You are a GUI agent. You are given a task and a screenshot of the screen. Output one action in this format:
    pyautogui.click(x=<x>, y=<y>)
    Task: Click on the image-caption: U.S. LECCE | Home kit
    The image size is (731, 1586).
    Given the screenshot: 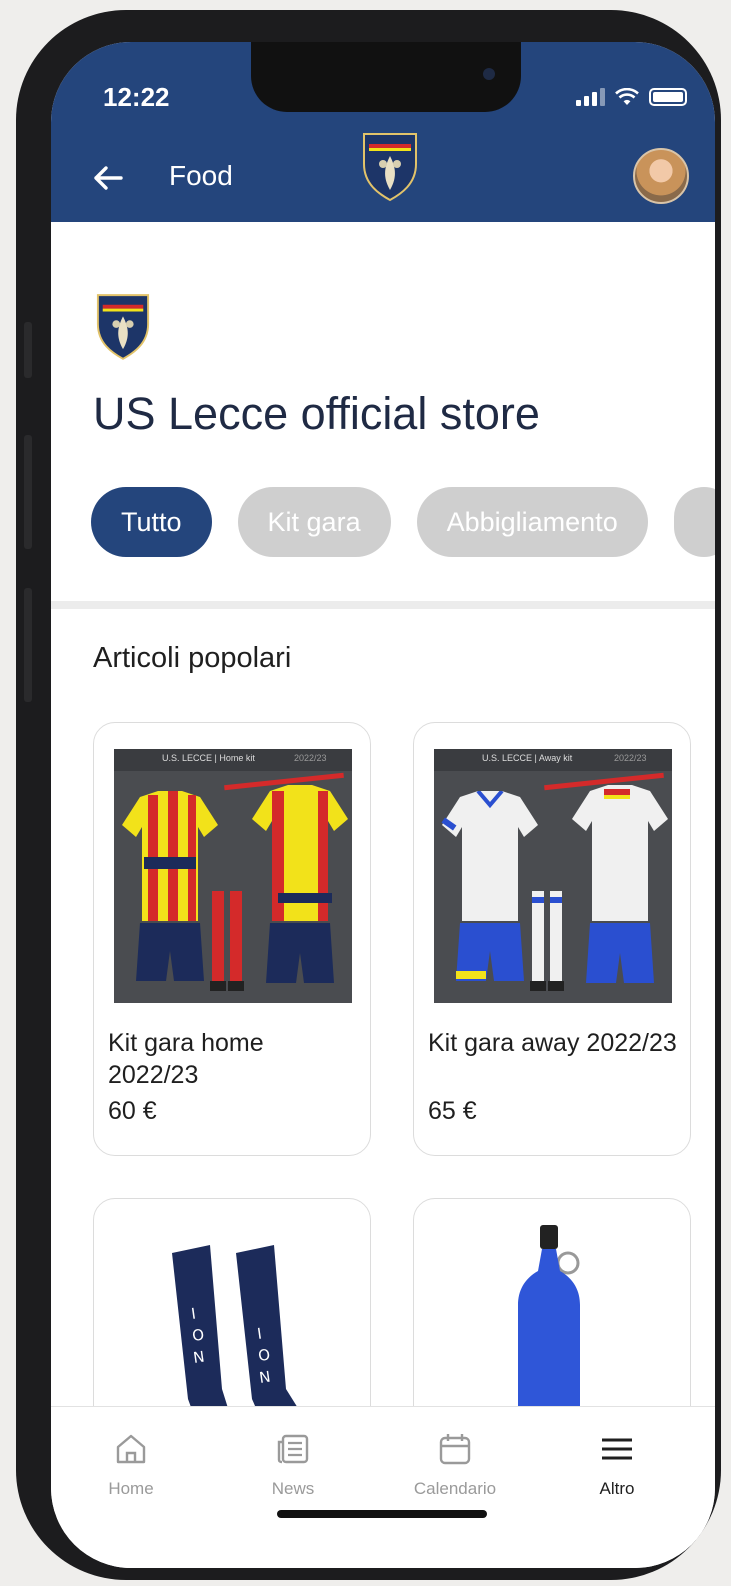 What is the action you would take?
    pyautogui.click(x=208, y=758)
    